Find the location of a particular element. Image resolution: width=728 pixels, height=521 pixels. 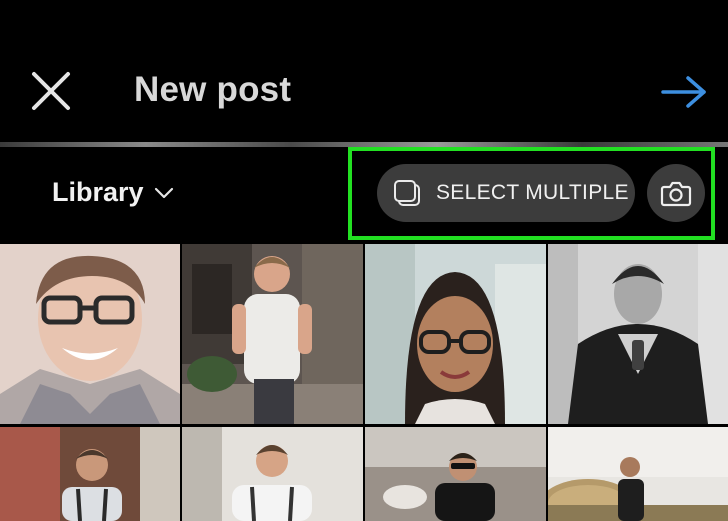

page-title: New post is located at coordinates (213, 89).